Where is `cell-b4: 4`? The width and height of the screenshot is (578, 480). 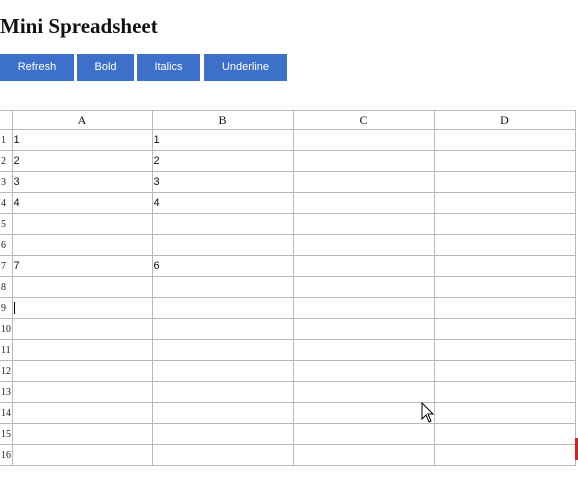
cell-b4: 4 is located at coordinates (222, 203).